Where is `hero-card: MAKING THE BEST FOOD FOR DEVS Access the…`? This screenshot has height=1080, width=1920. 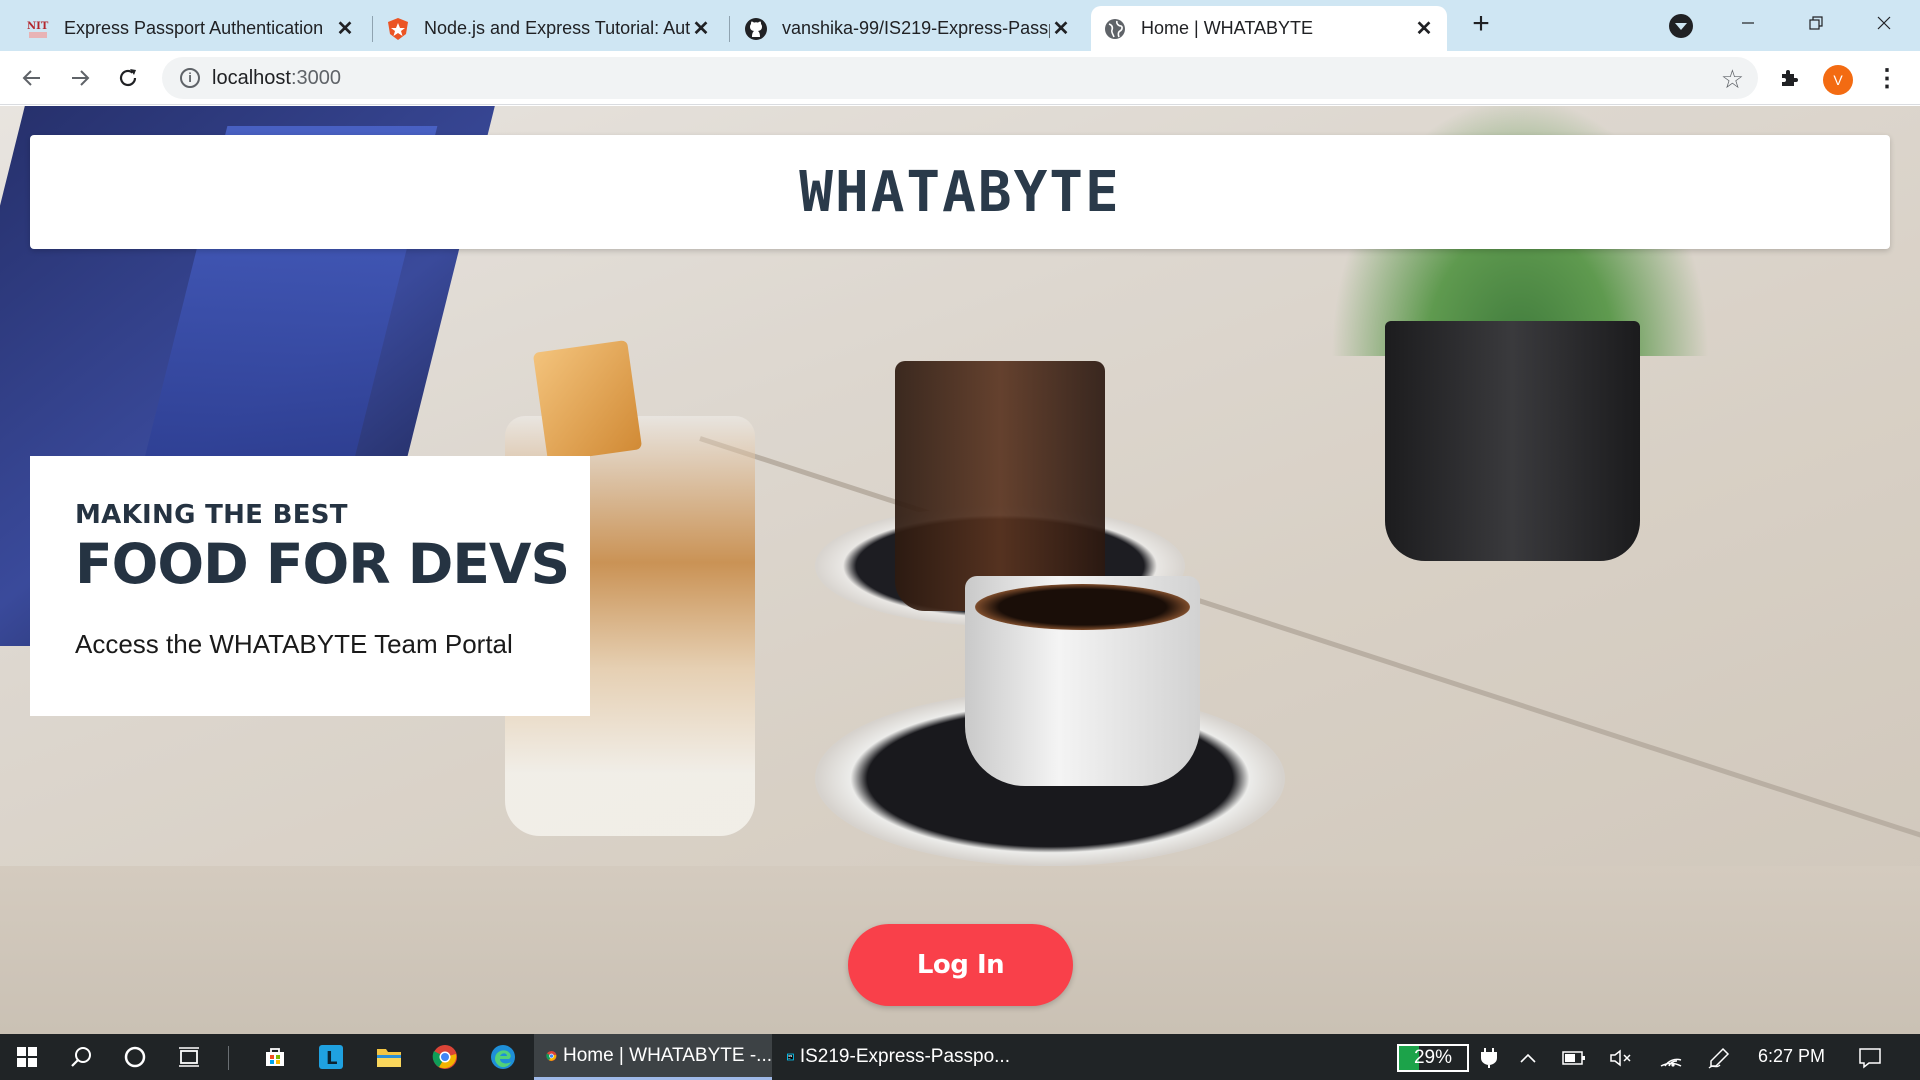
hero-card: MAKING THE BEST FOOD FOR DEVS Access the… is located at coordinates (310, 586).